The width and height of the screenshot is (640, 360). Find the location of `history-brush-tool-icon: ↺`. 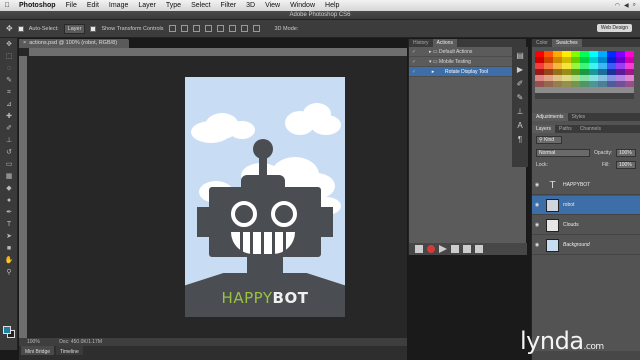

history-brush-tool-icon: ↺ is located at coordinates (9, 152).